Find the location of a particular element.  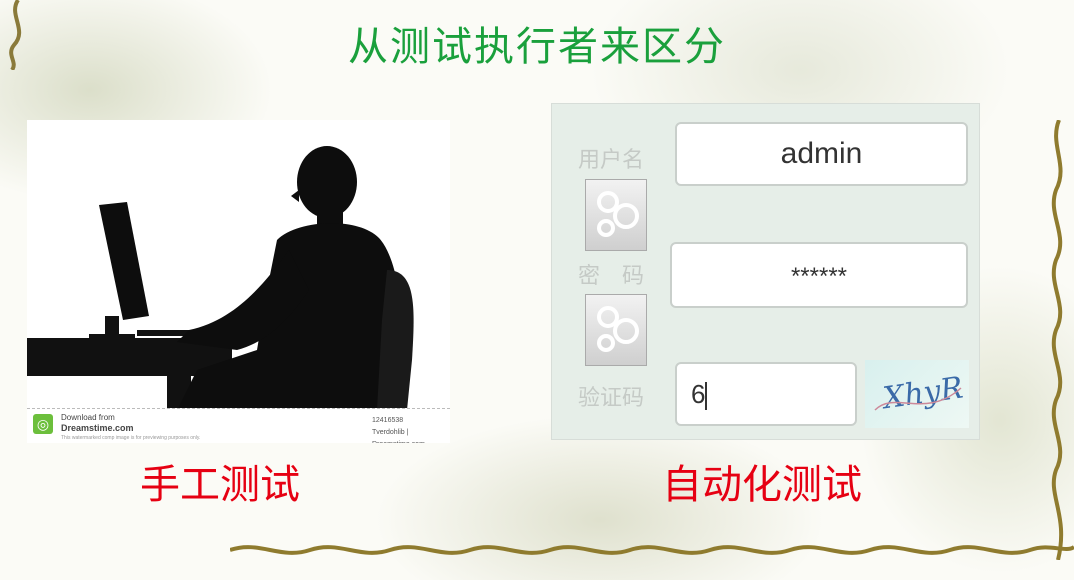

captcha-field: 6 is located at coordinates (766, 394).